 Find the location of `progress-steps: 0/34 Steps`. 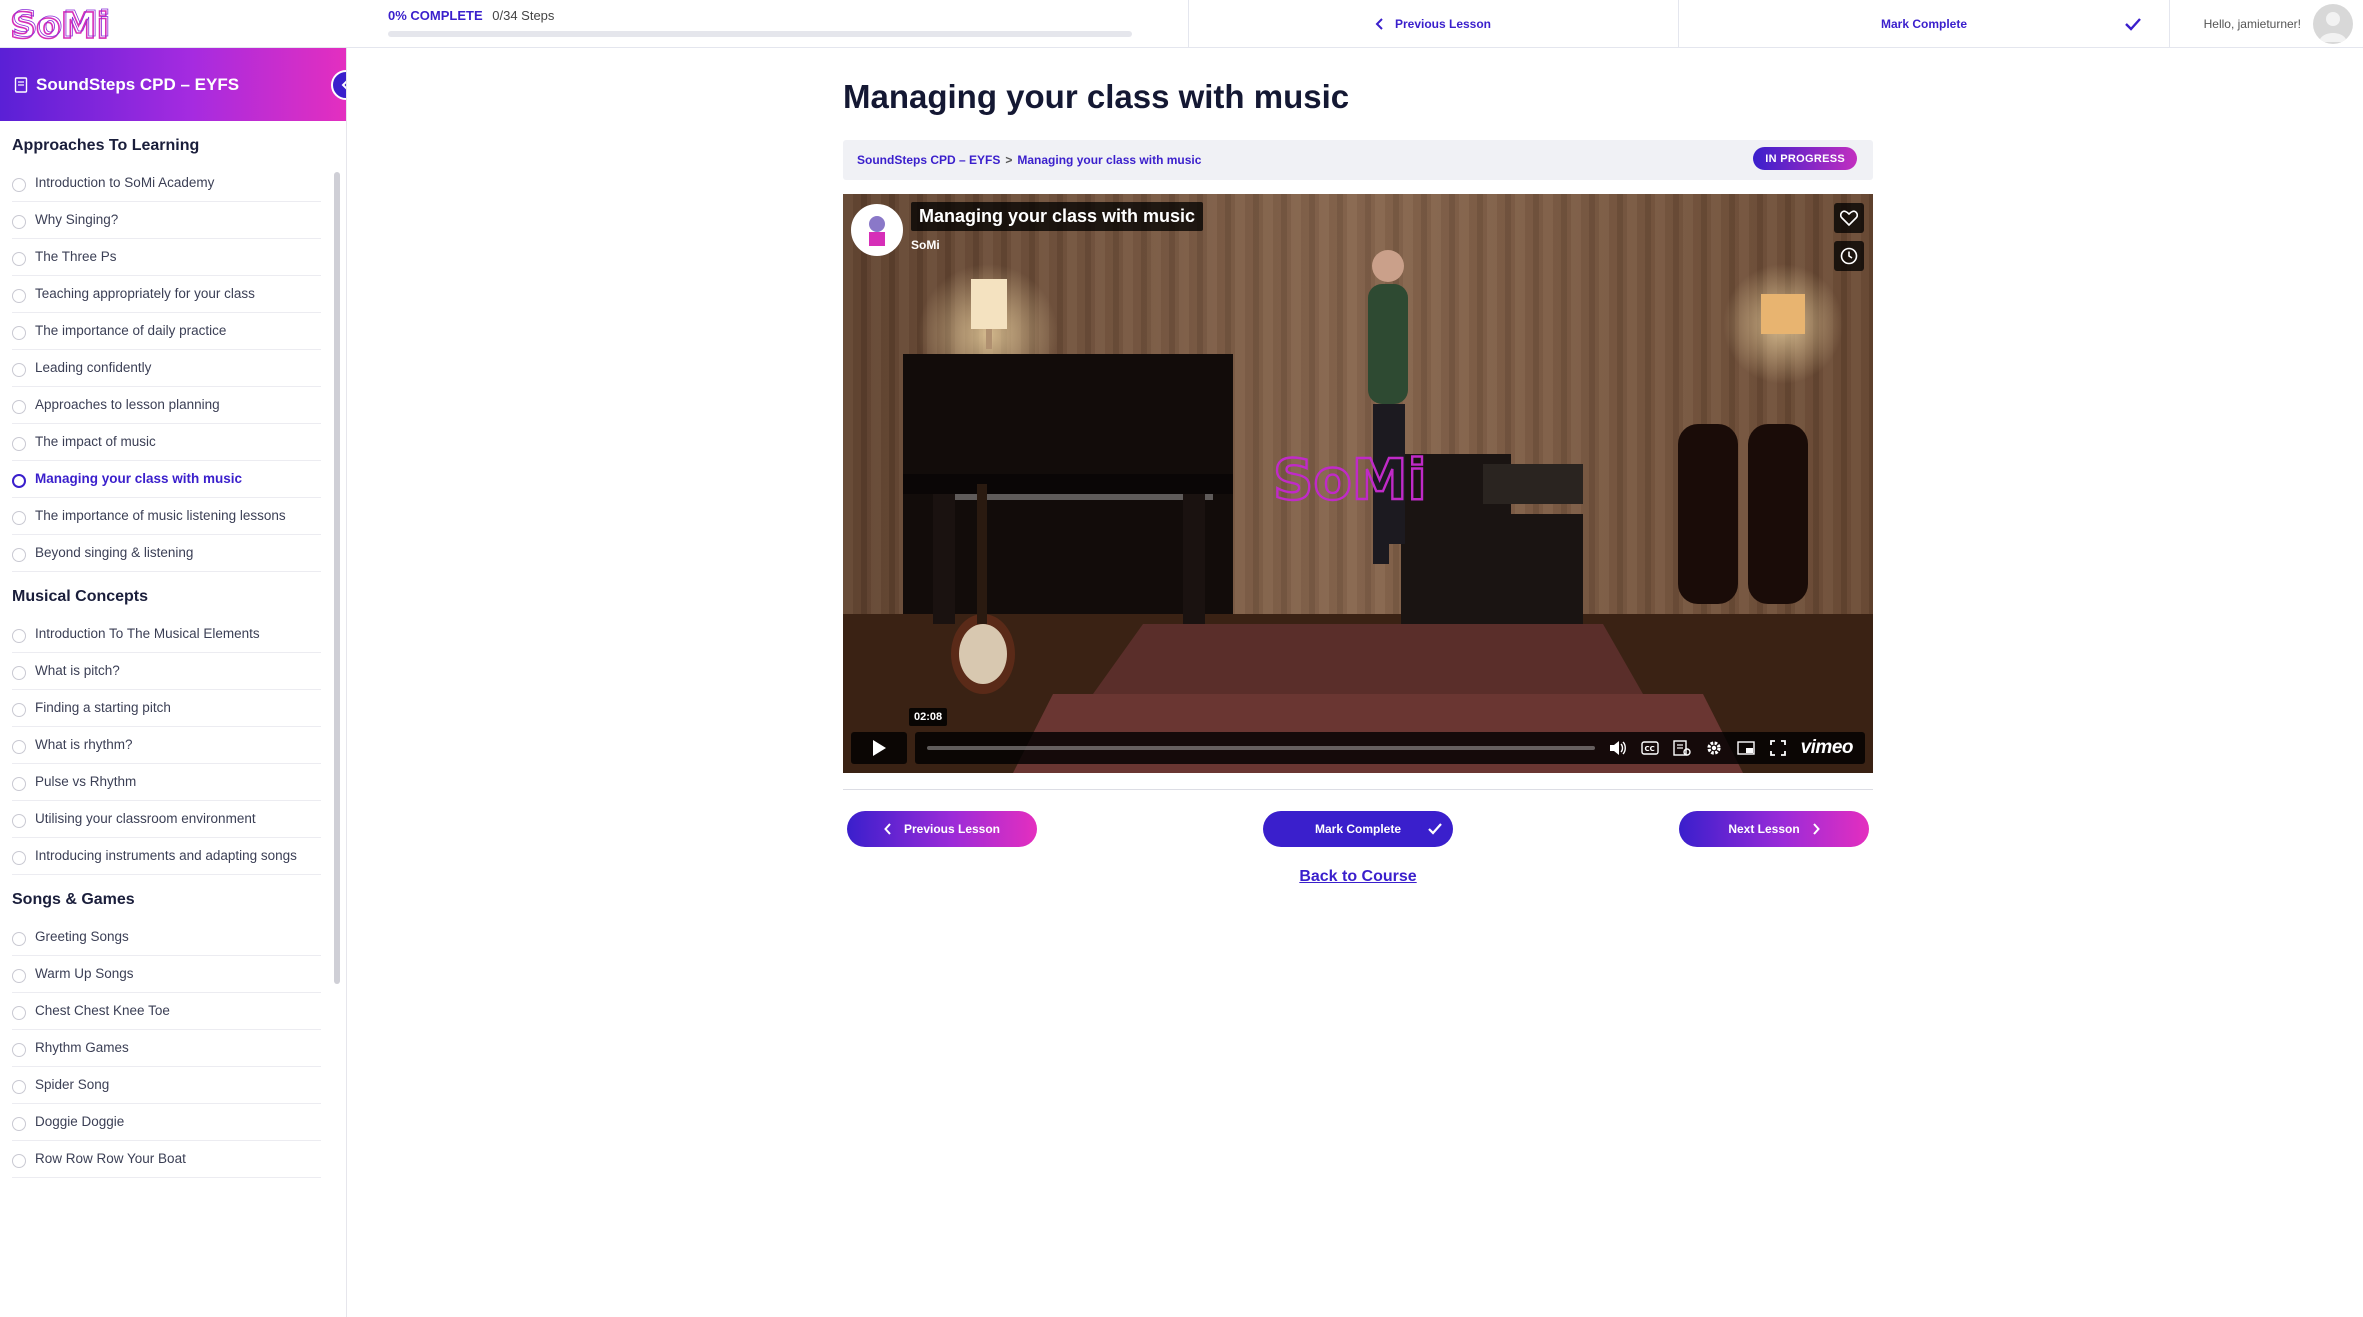

progress-steps: 0/34 Steps is located at coordinates (523, 15).